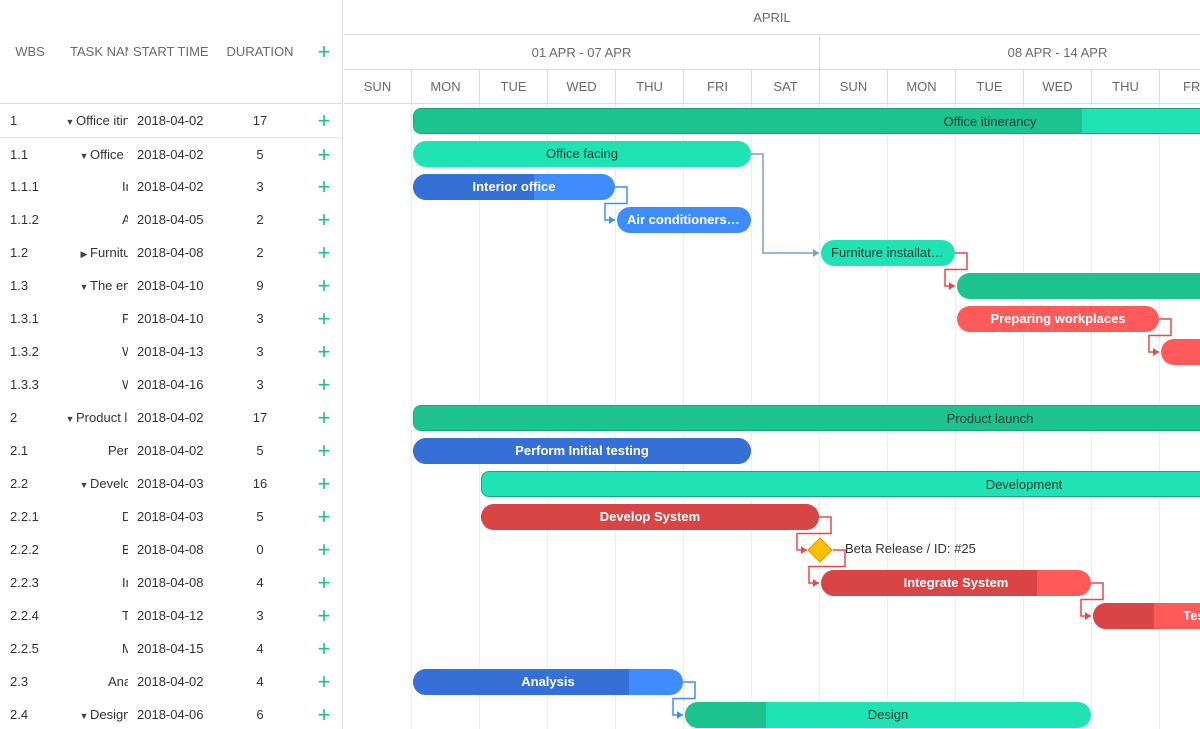  I want to click on table-row: 2 ▼Product launch 2018-04-02 17 +, so click(171, 418).